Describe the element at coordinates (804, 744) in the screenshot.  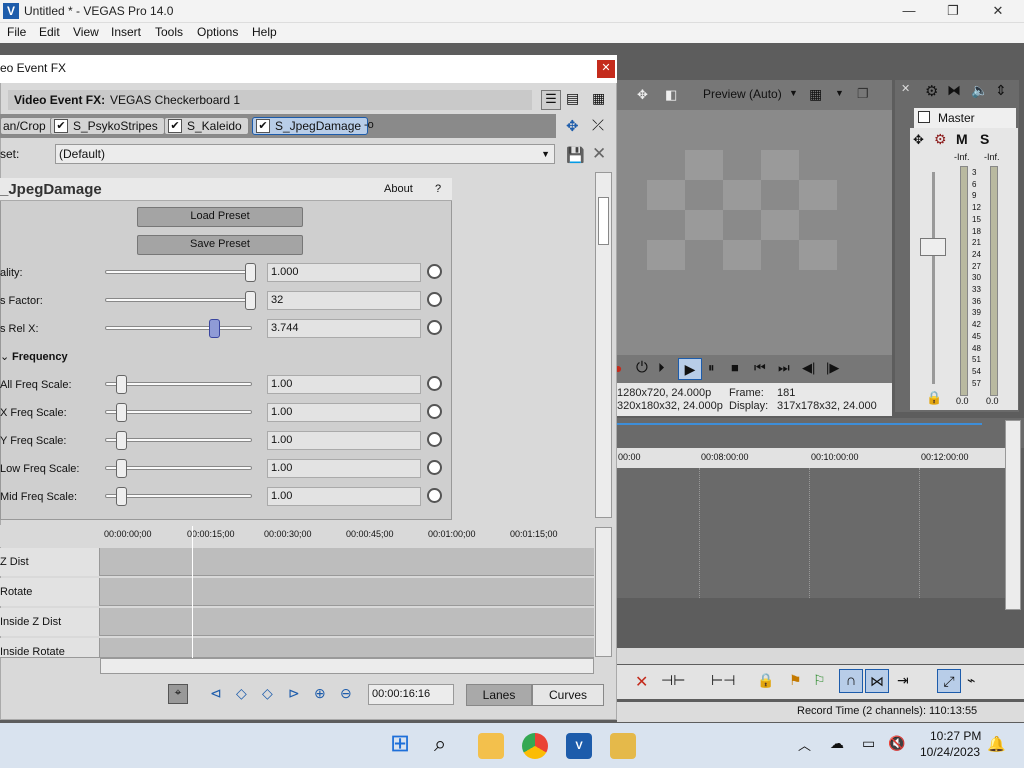
I see `chevron-up-icon: ︿` at that location.